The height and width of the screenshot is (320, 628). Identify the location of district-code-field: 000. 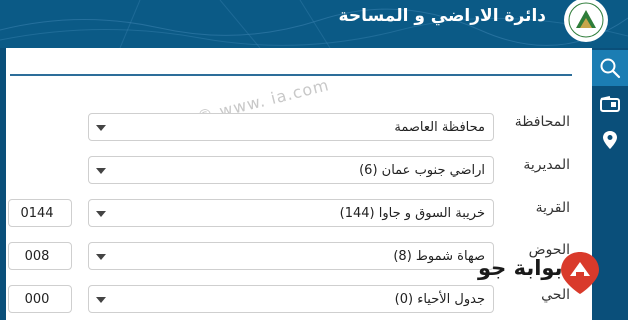
(40, 299).